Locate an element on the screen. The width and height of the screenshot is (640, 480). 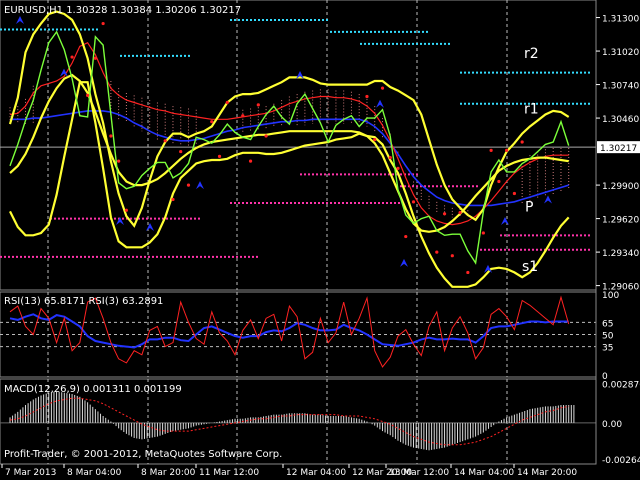
time-tick-label: 14 Mar 20:00 is located at coordinates (547, 473).